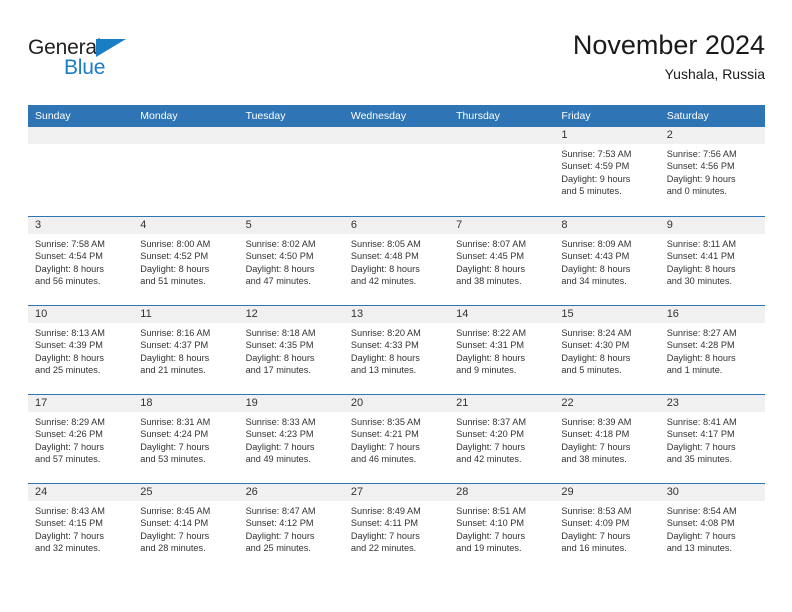 Image resolution: width=792 pixels, height=612 pixels. I want to click on day-number: 5, so click(291, 225).